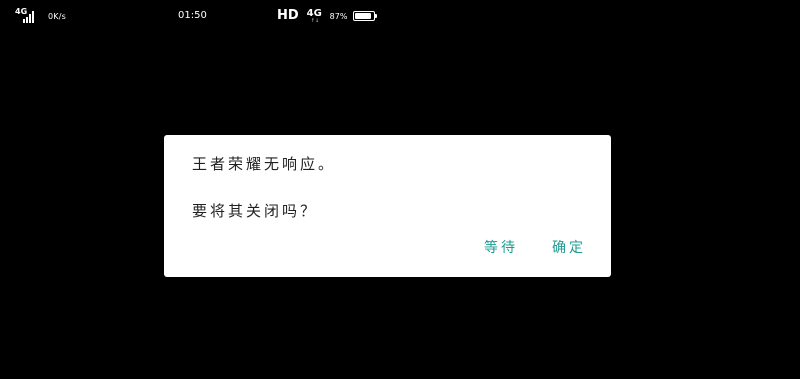 This screenshot has height=379, width=800. What do you see at coordinates (315, 21) in the screenshot?
I see `data-activity-arrows-icon: ↑↓` at bounding box center [315, 21].